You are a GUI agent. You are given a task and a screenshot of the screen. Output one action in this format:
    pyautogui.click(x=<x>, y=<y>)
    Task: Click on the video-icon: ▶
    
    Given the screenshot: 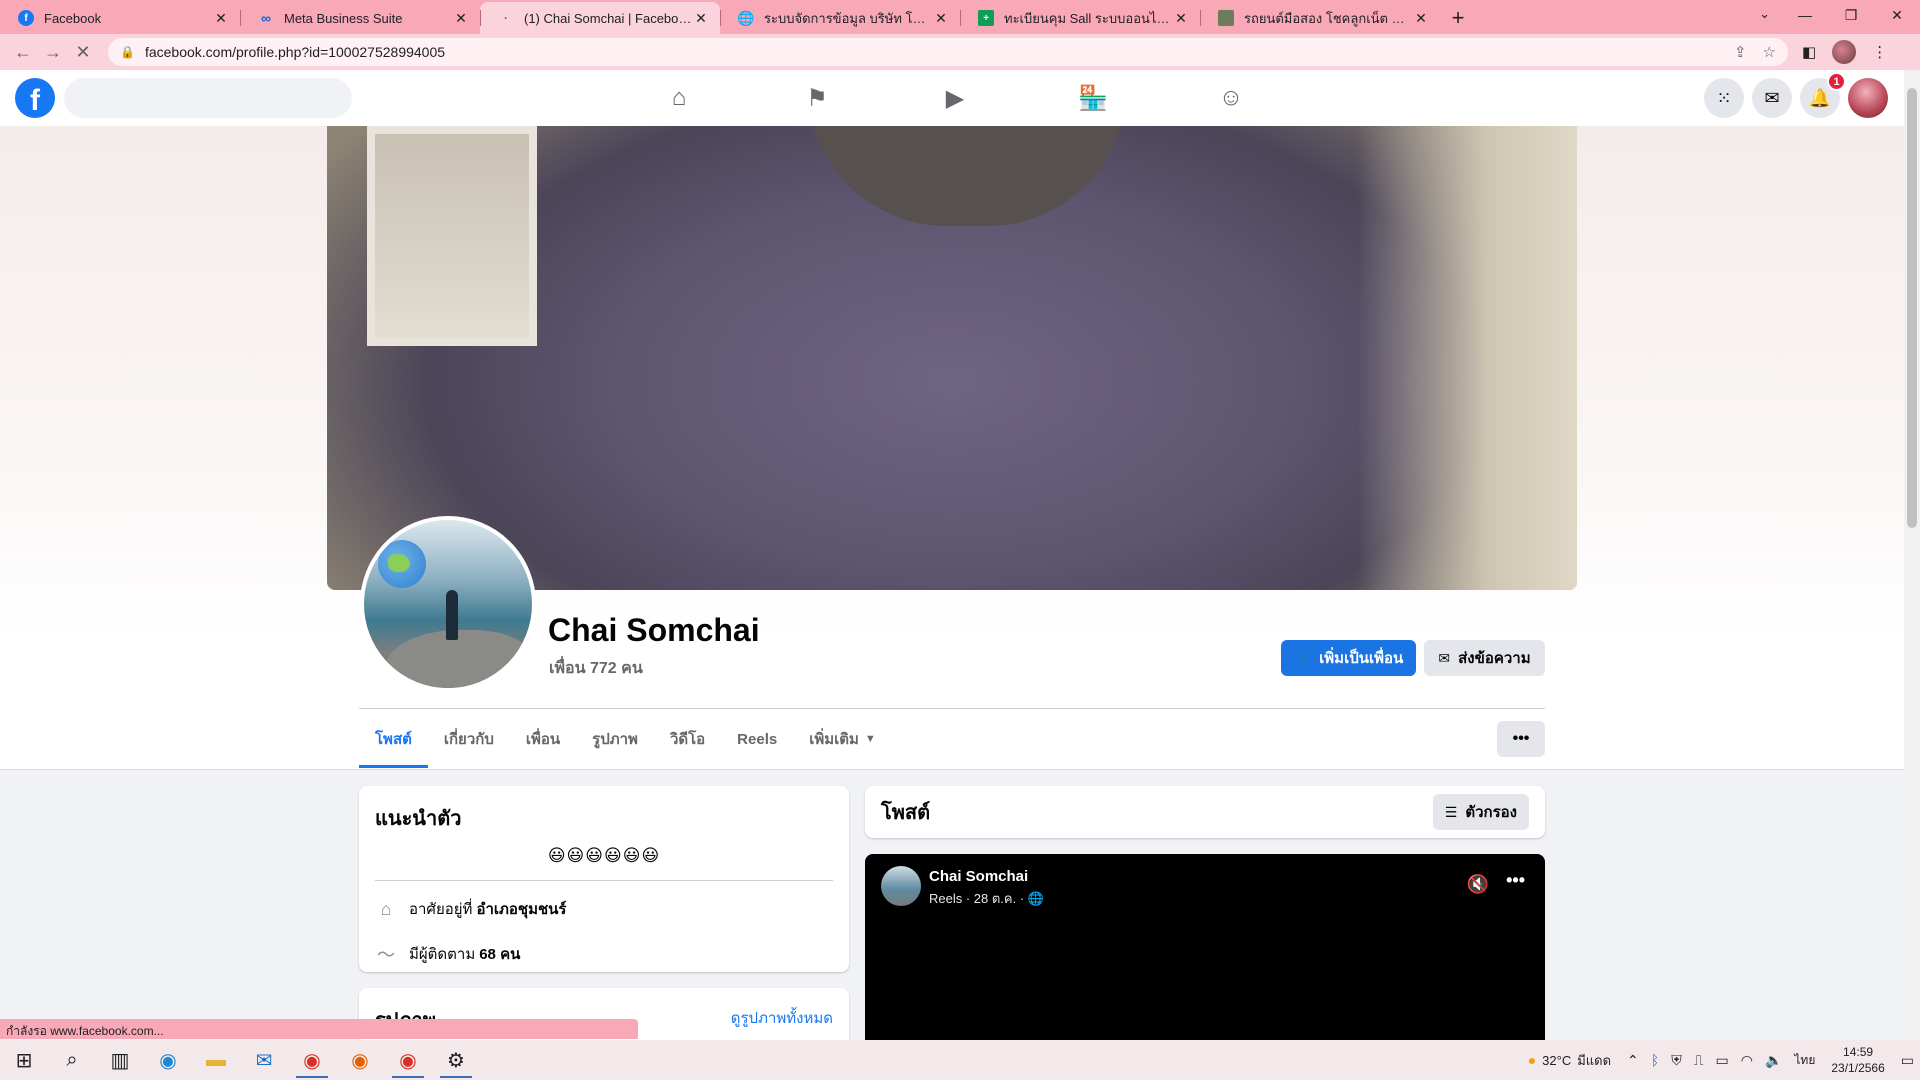 What is the action you would take?
    pyautogui.click(x=955, y=98)
    